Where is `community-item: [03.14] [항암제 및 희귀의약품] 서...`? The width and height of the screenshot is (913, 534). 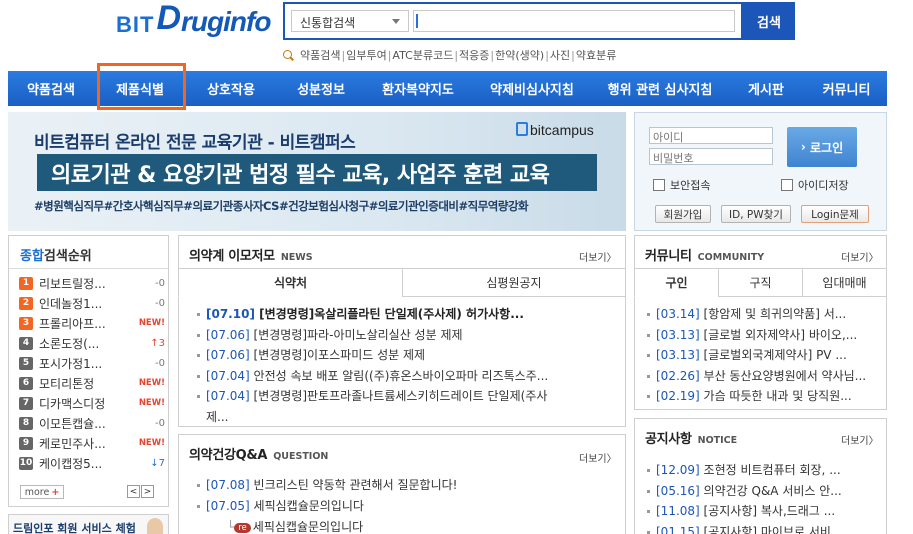
community-item: [03.14] [항암제 및 희귀의약품] 서... is located at coordinates (763, 313).